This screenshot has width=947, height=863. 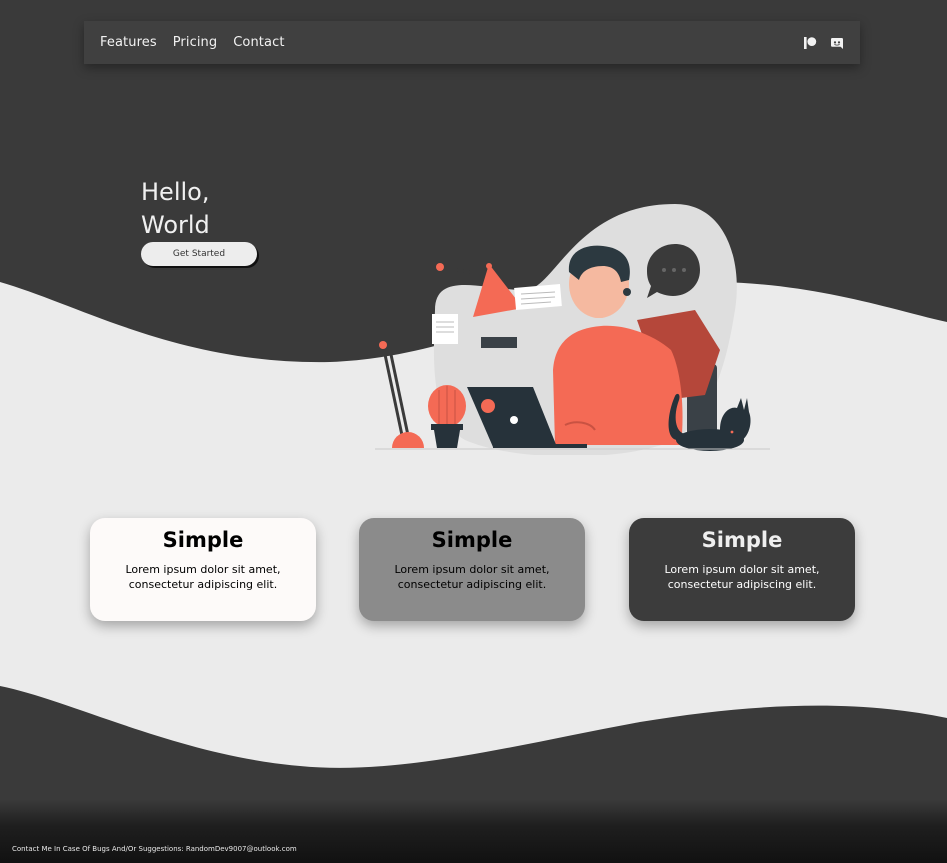 What do you see at coordinates (175, 192) in the screenshot?
I see `hero-title-line1: Hello,` at bounding box center [175, 192].